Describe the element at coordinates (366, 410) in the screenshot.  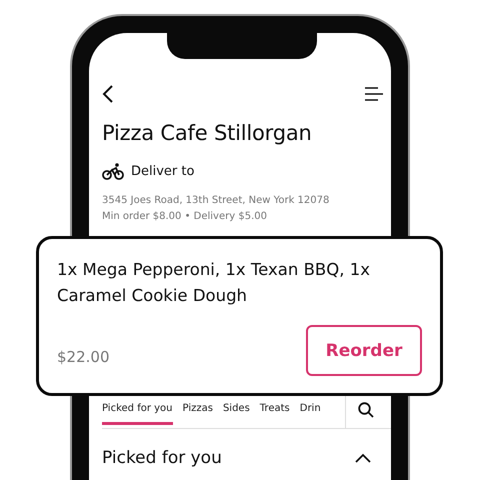
I see `search-icon` at that location.